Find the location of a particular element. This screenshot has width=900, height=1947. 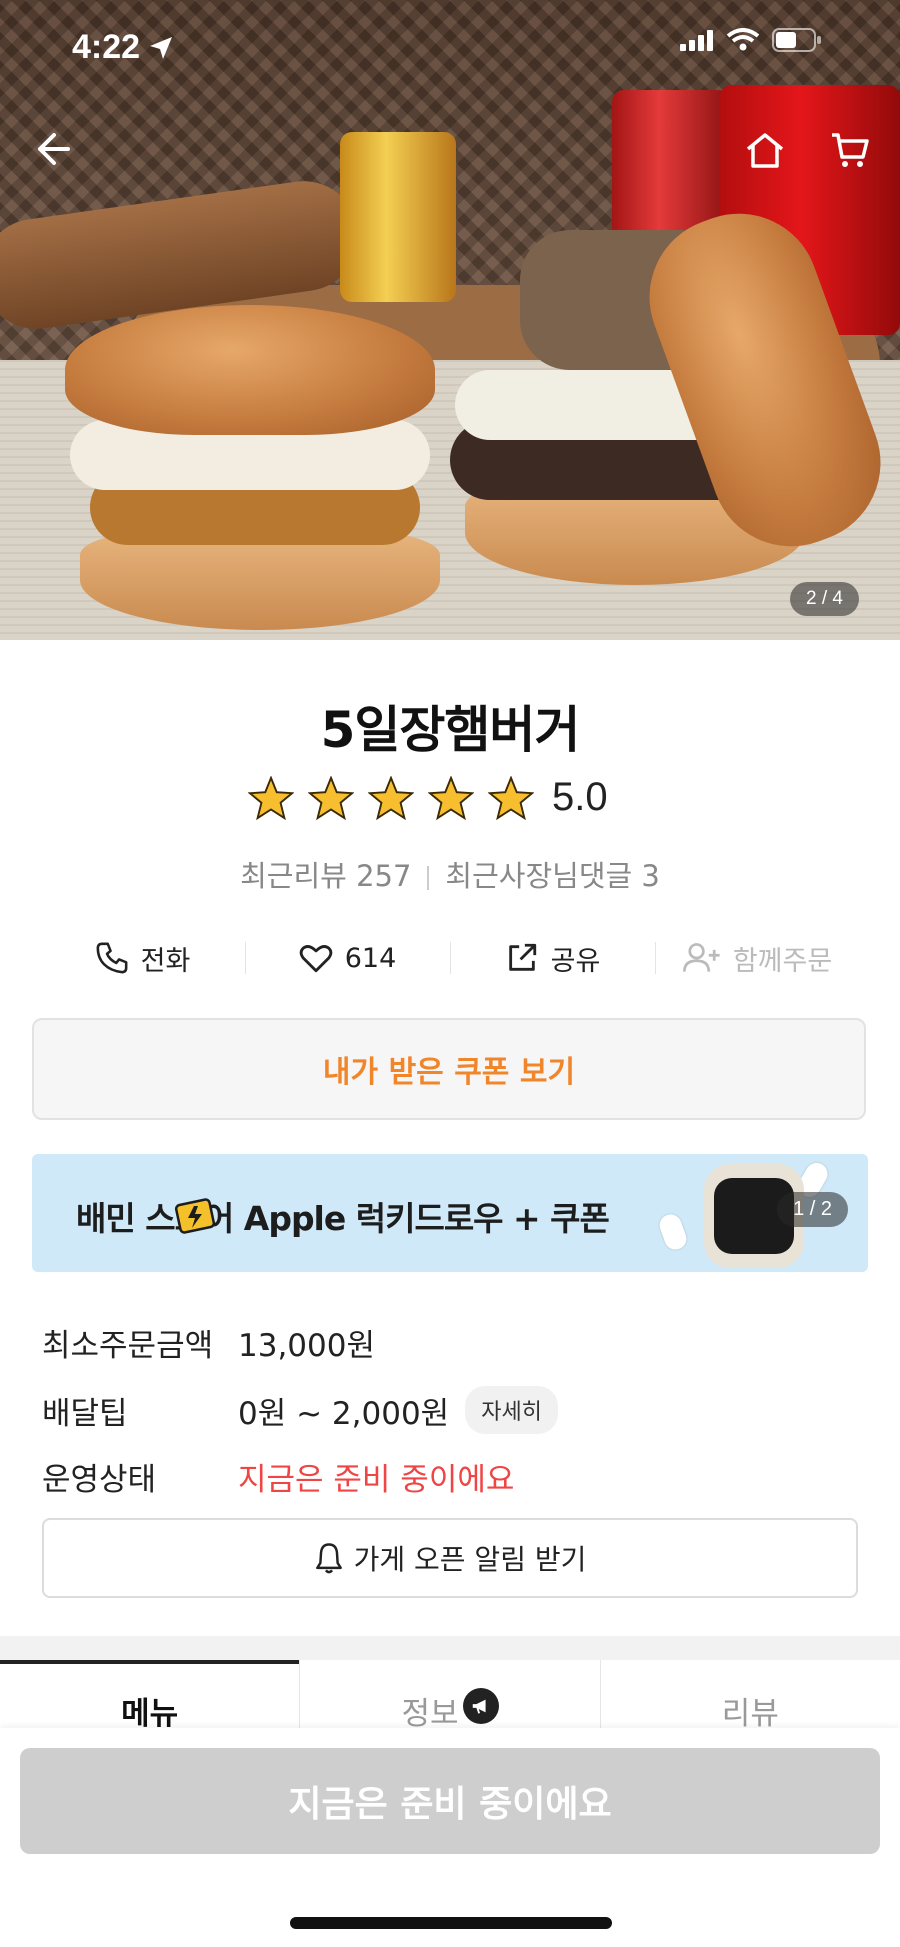

share-label: 공유 is located at coordinates (575, 961).